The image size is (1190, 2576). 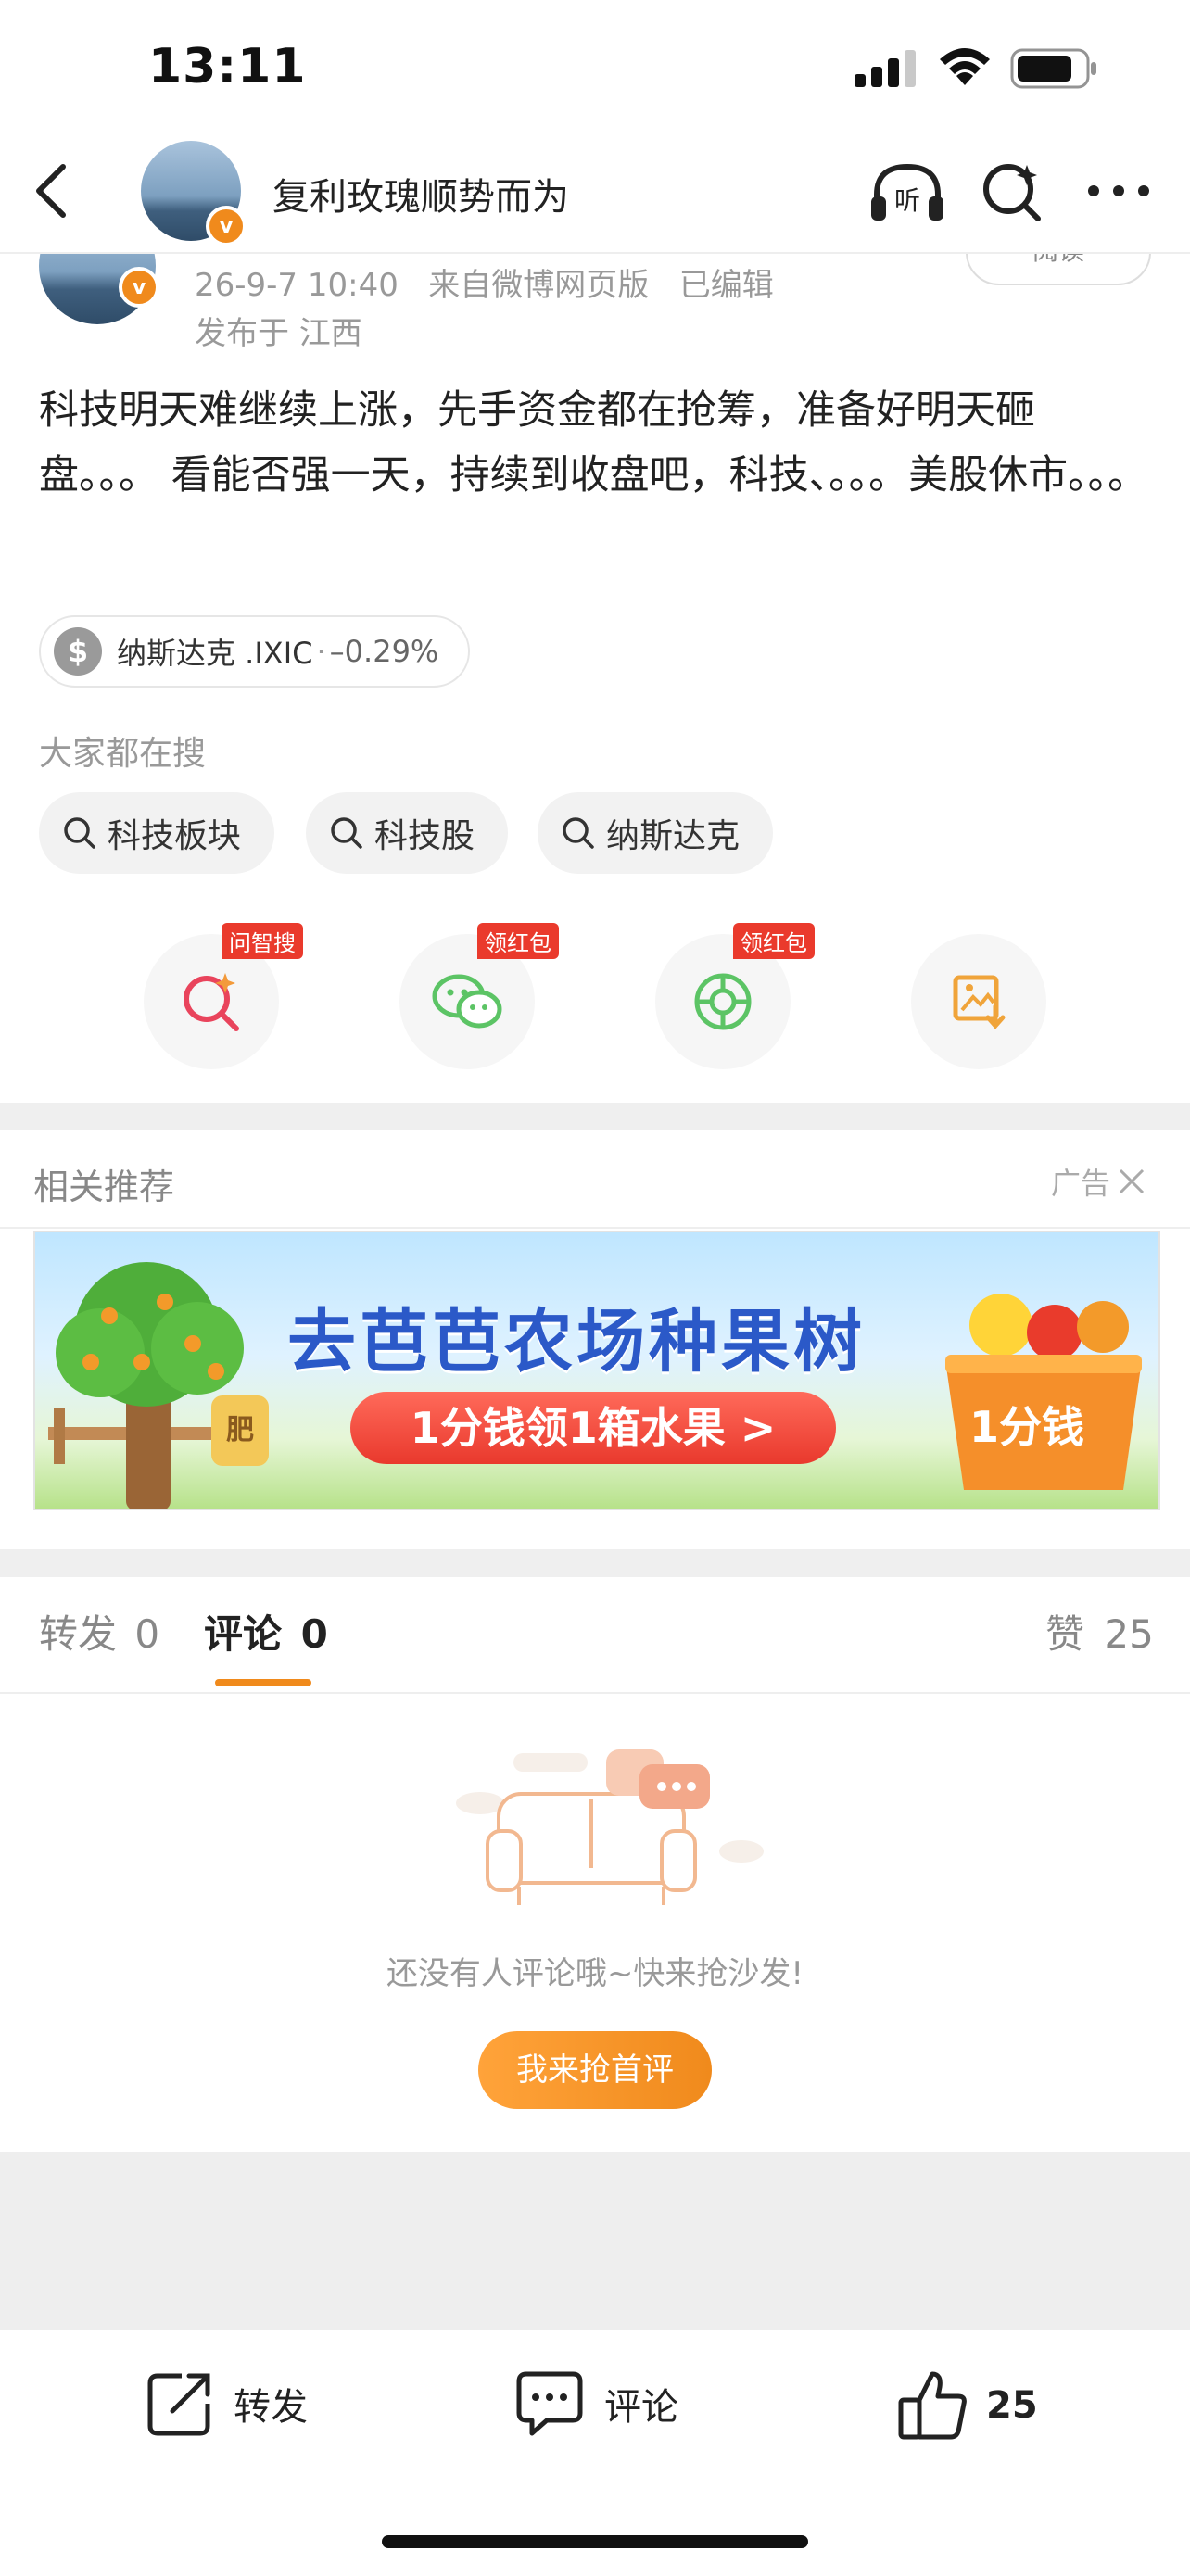 I want to click on post-meta: 26-9-7 10:40 来自微博网页版 已编辑, so click(x=484, y=282).